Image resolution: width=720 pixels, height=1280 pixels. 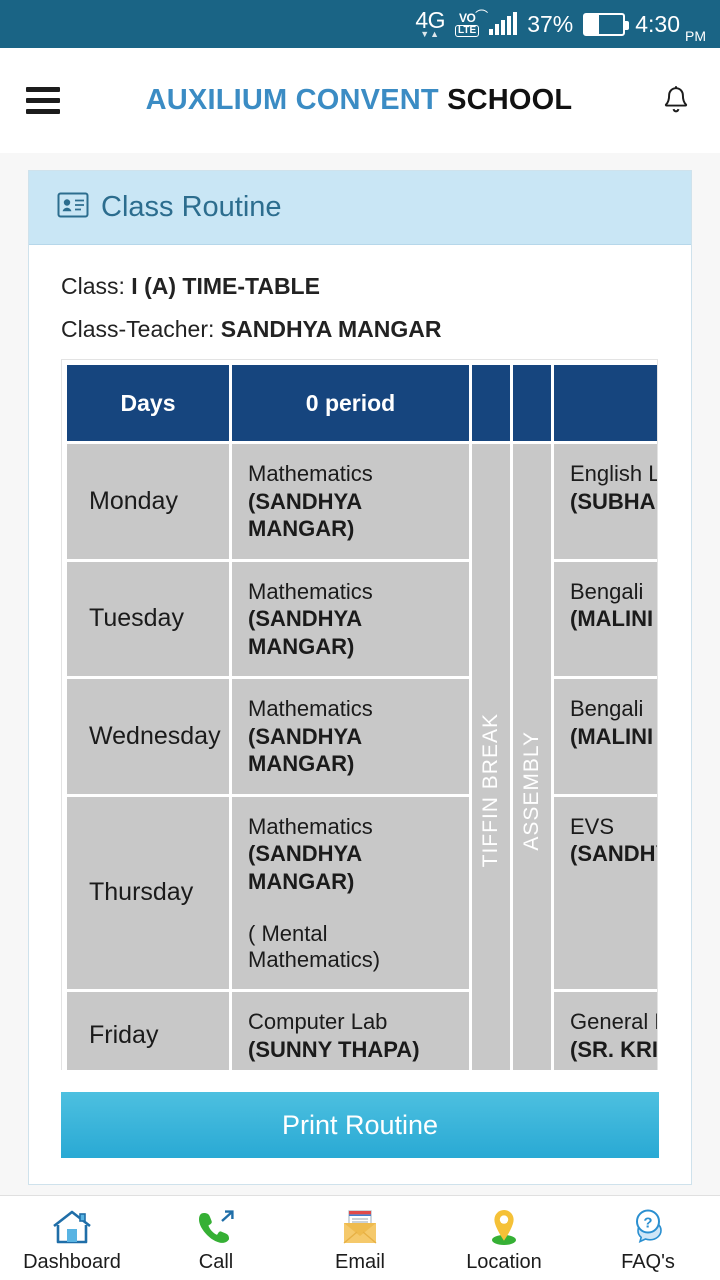 What do you see at coordinates (350, 403) in the screenshot?
I see `column-header-period-0: 0 period` at bounding box center [350, 403].